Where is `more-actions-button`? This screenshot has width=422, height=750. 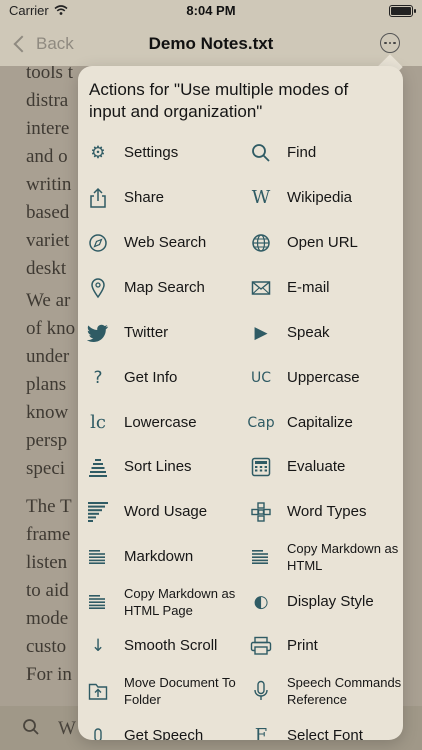
more-actions-button is located at coordinates (390, 43).